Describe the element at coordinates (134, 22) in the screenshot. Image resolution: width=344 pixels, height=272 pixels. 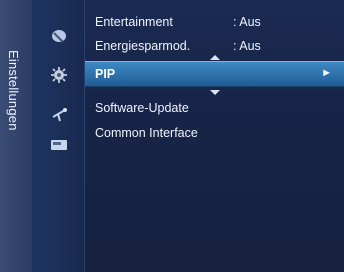
I see `menu-item-label: Entertainment` at that location.